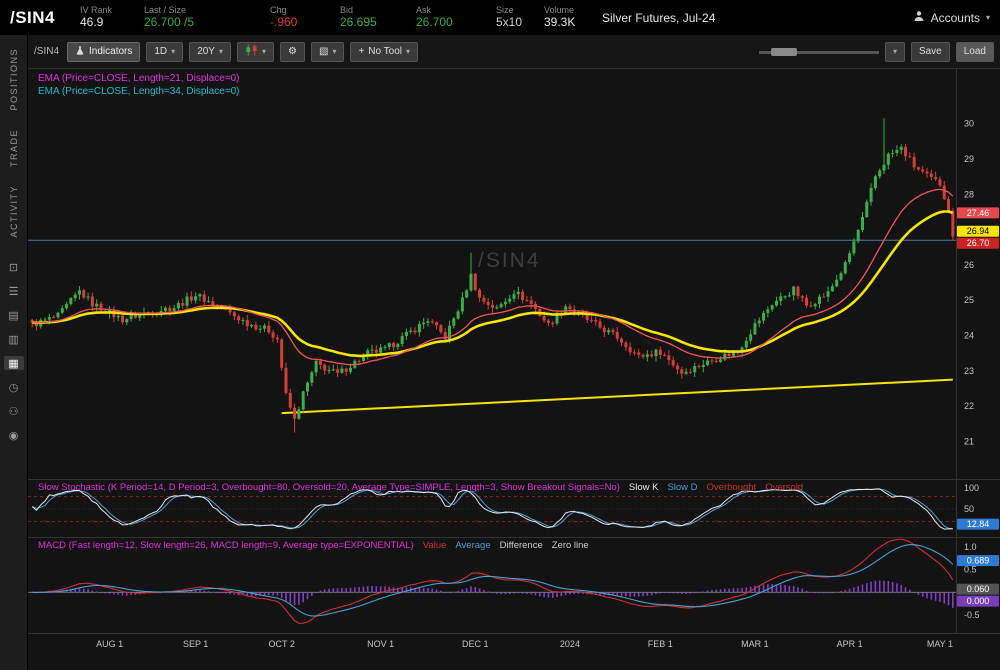  Describe the element at coordinates (509, 21) in the screenshot. I see `stat-value: 5x10` at that location.